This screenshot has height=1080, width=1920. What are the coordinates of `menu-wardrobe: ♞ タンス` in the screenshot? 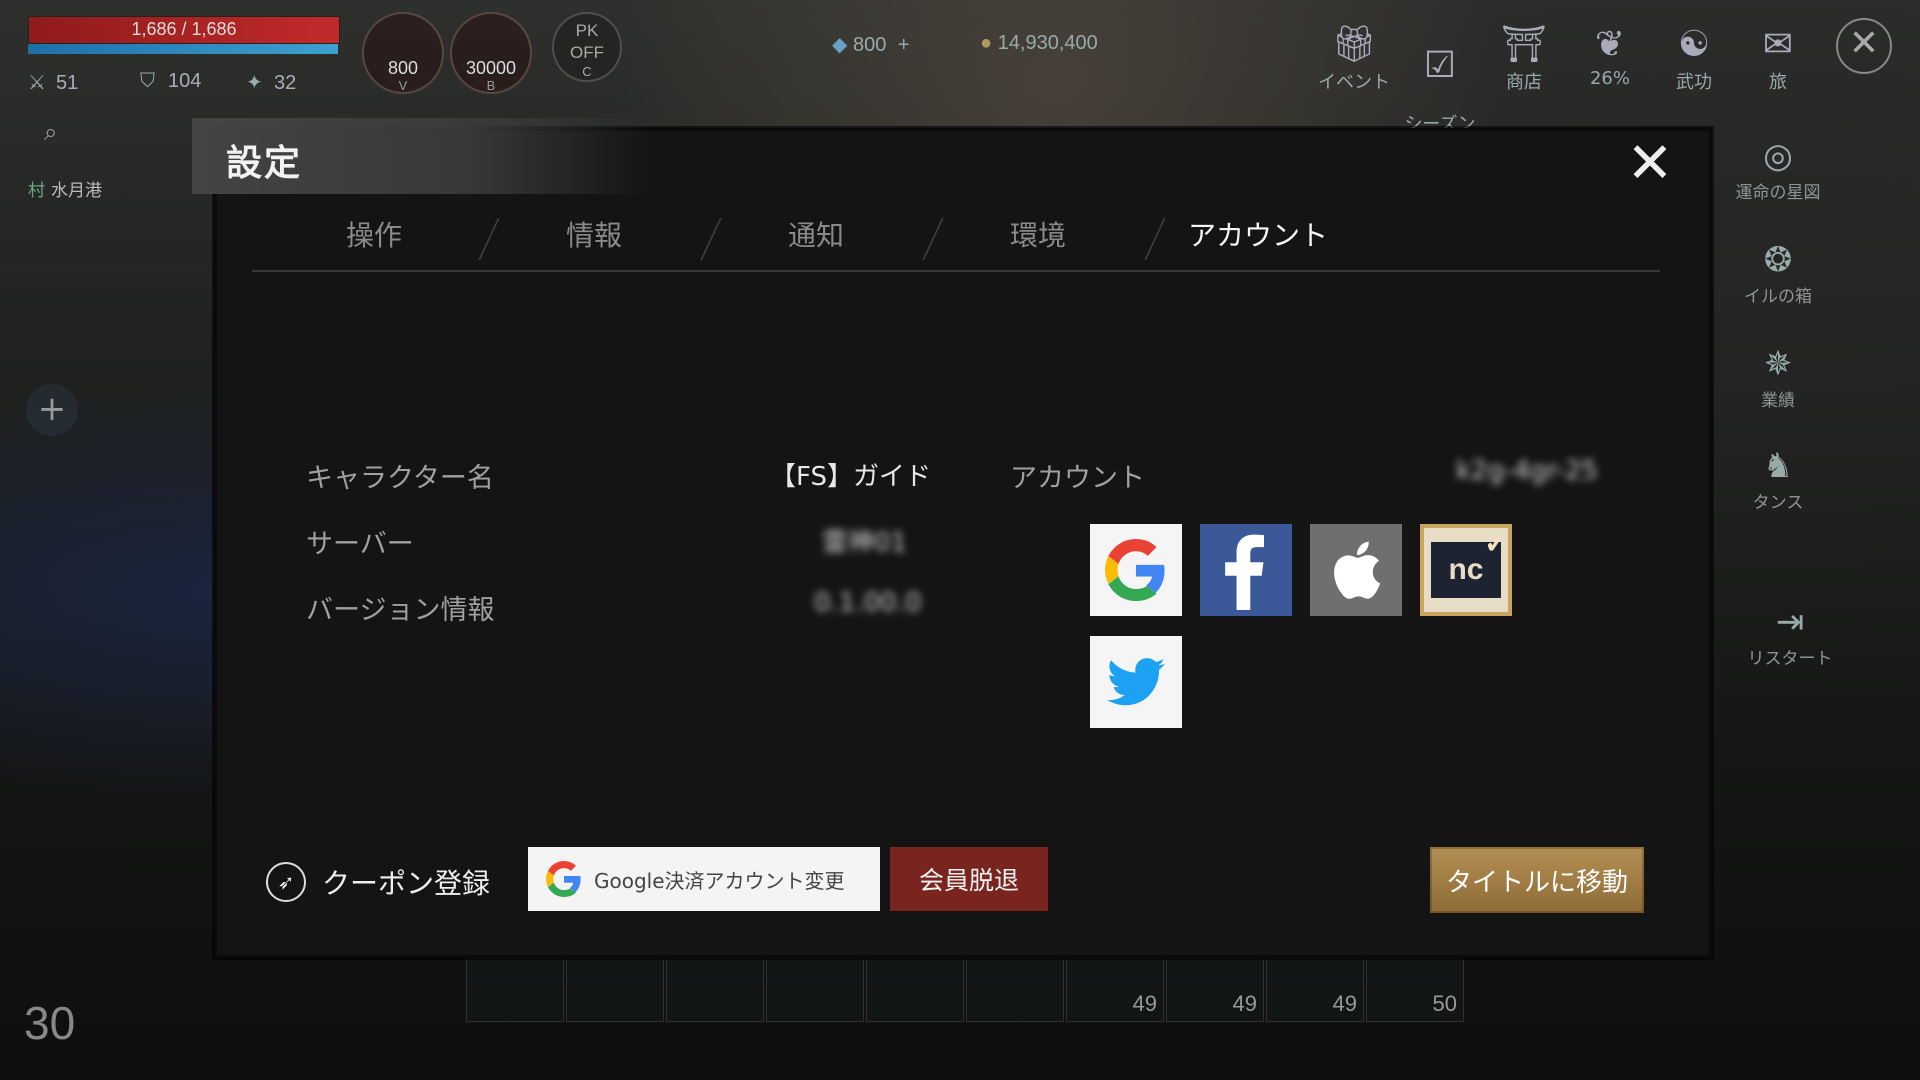 It's located at (1778, 478).